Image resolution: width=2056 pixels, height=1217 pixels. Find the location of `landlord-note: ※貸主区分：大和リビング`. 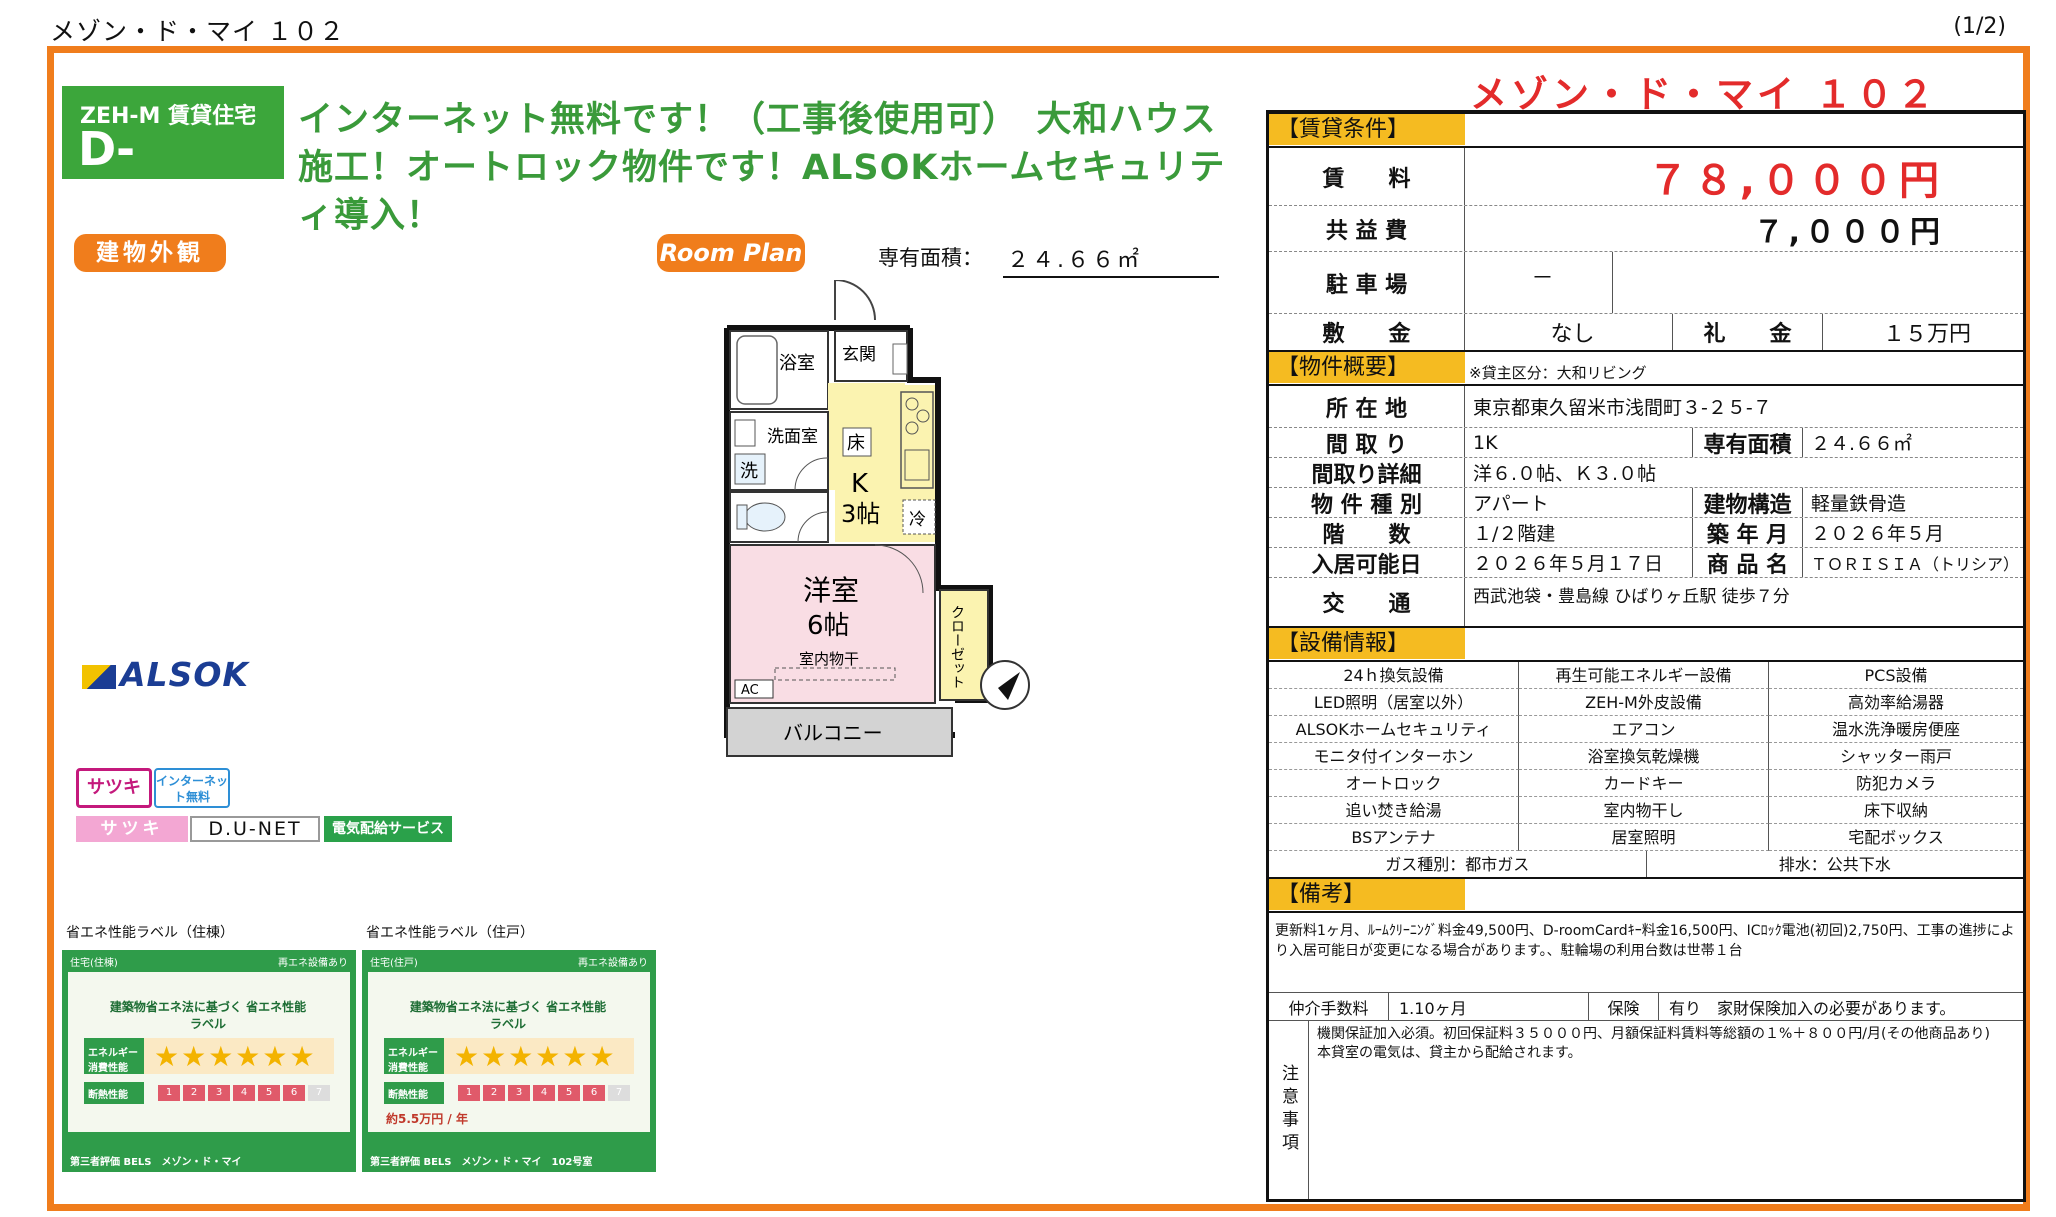

landlord-note: ※貸主区分：大和リビング is located at coordinates (1558, 373).